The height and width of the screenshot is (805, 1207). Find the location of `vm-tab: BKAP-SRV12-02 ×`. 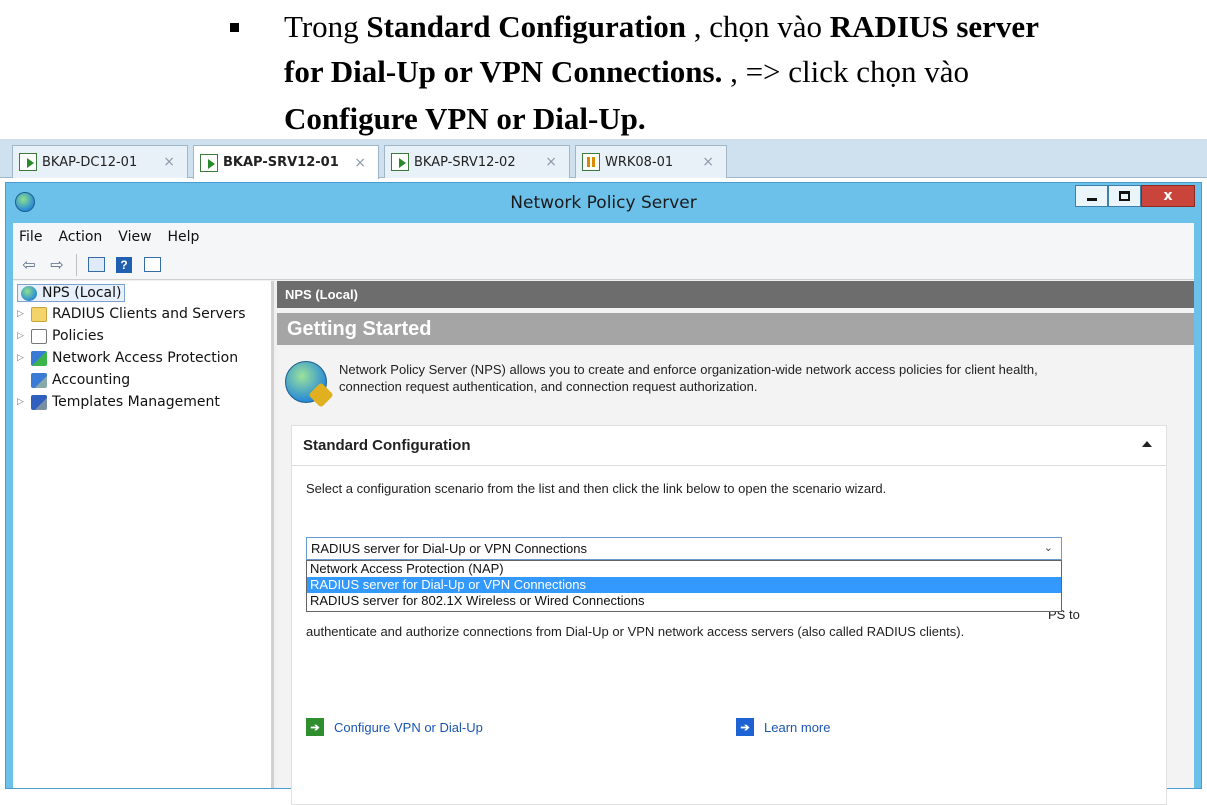

vm-tab: BKAP-SRV12-02 × is located at coordinates (477, 161).